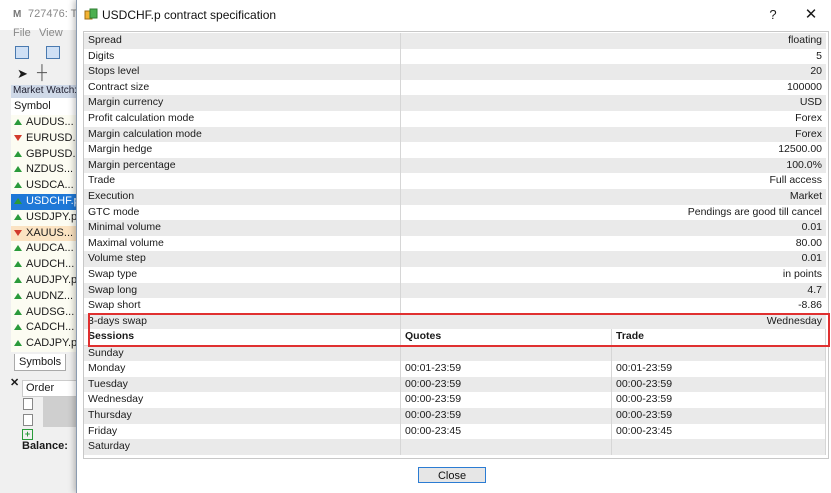 This screenshot has height=493, width=831. What do you see at coordinates (242, 150) in the screenshot?
I see `spec-key: Margin hedge` at bounding box center [242, 150].